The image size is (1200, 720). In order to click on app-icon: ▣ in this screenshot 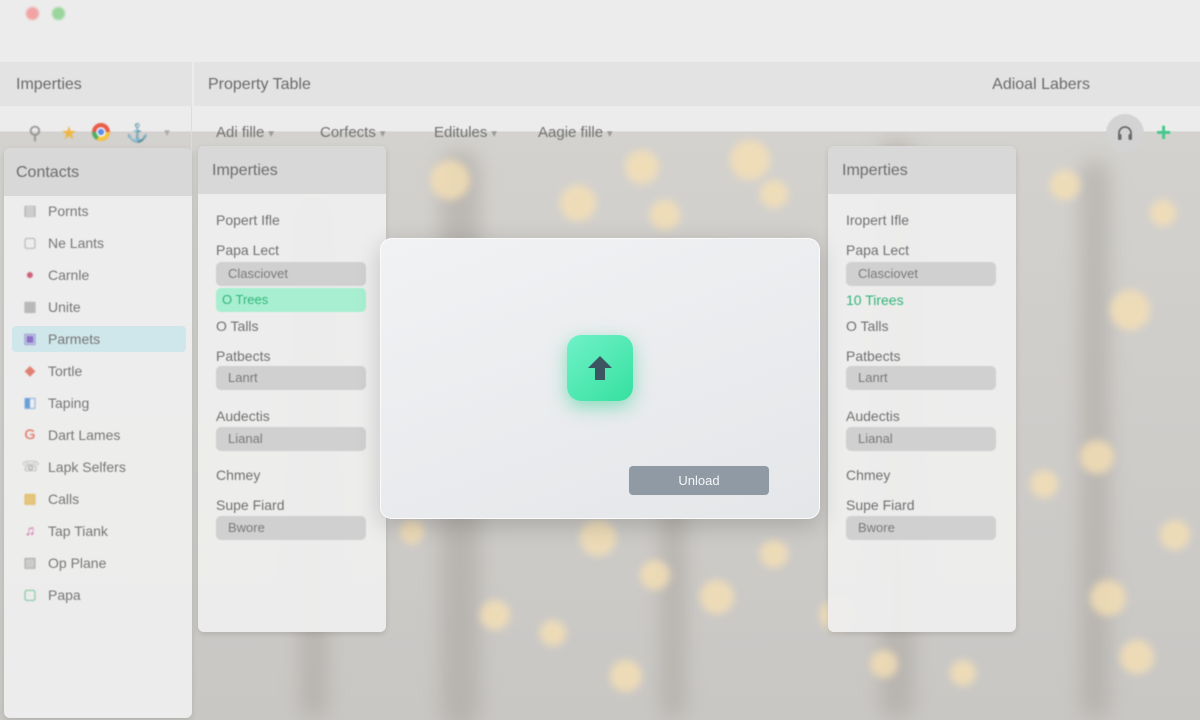, I will do `click(30, 338)`.